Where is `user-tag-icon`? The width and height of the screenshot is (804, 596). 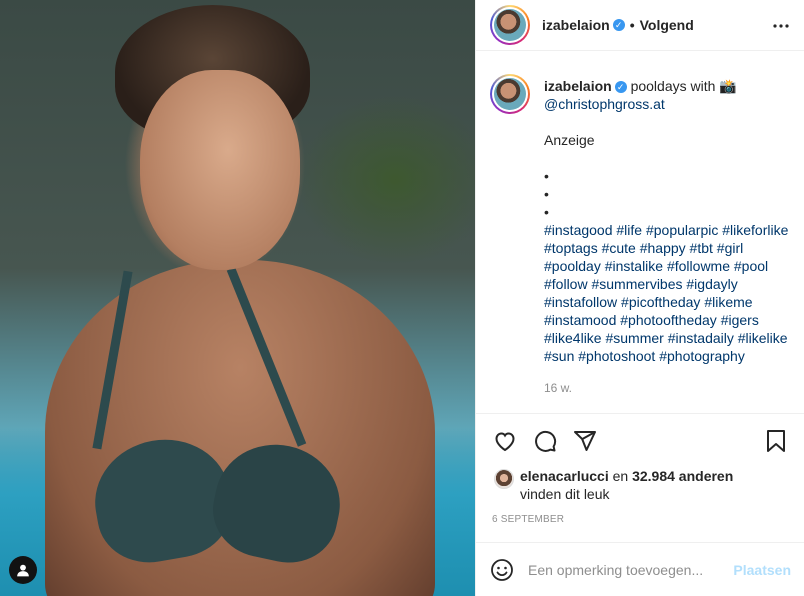 user-tag-icon is located at coordinates (23, 570).